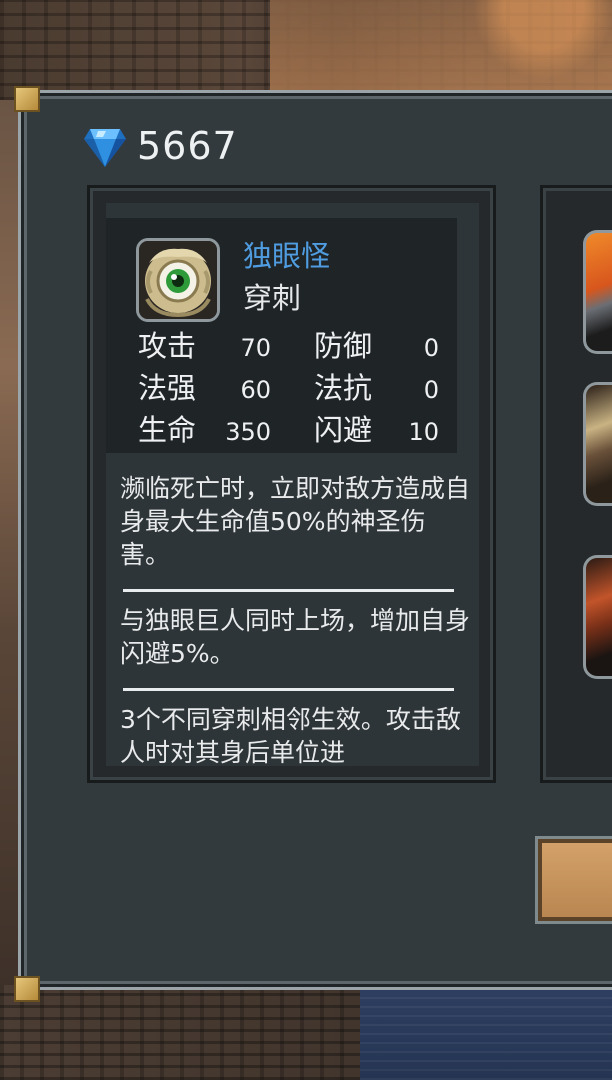 This screenshot has width=612, height=1080. Describe the element at coordinates (431, 348) in the screenshot. I see `stat-value-defense: 0` at that location.